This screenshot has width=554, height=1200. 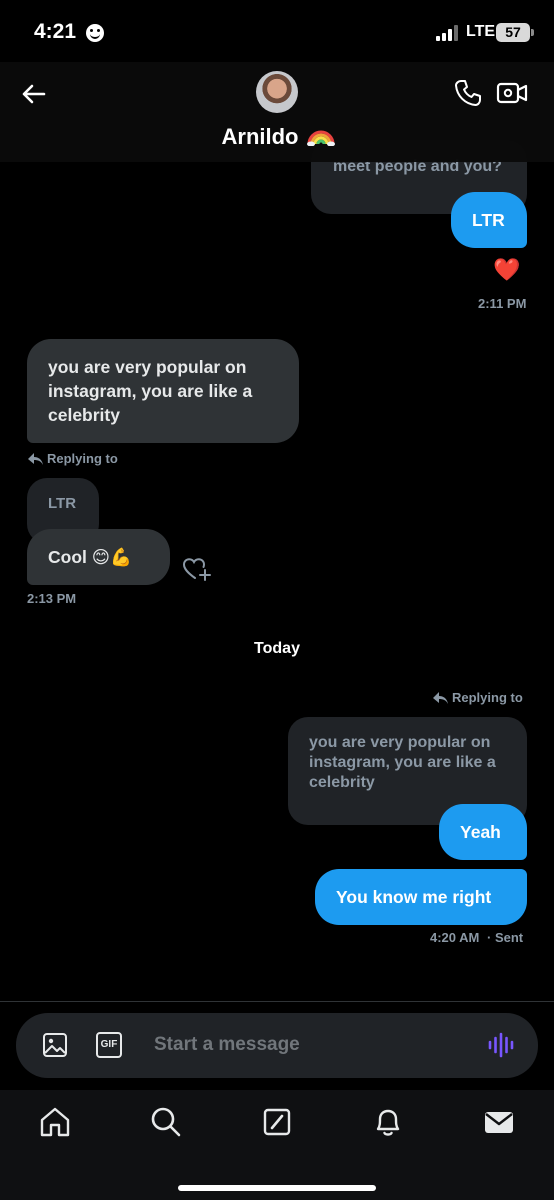 What do you see at coordinates (321, 138) in the screenshot?
I see `rainbow-icon` at bounding box center [321, 138].